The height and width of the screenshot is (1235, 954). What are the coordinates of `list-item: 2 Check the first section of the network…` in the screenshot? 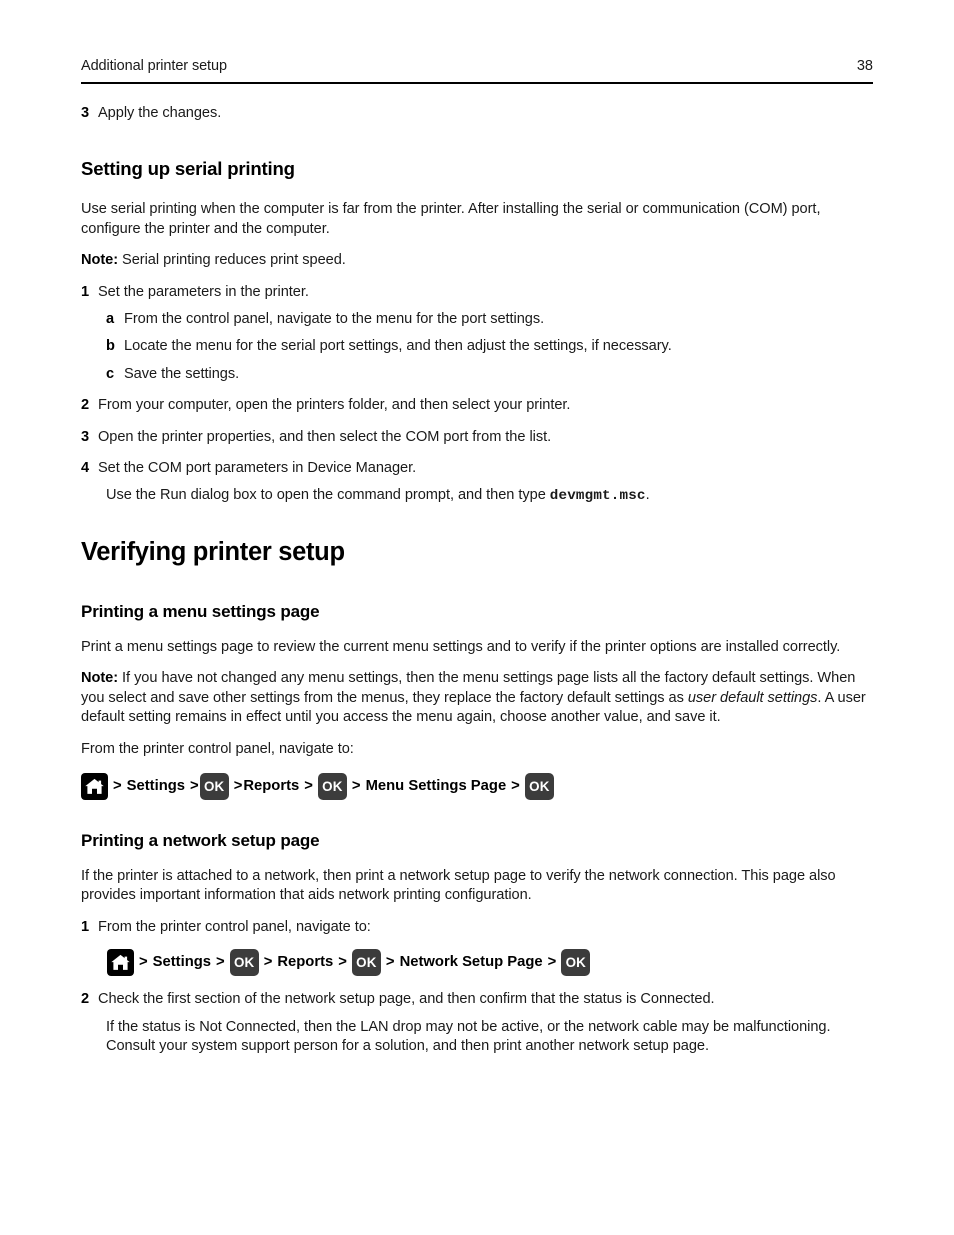 It's located at (477, 999).